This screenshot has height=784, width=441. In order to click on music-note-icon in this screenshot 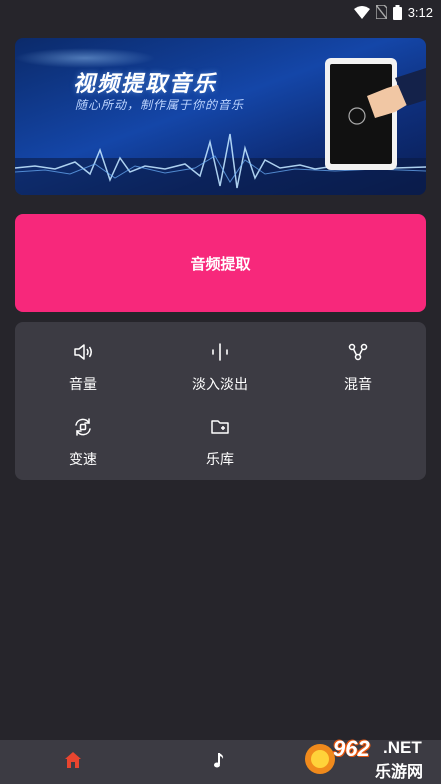, I will do `click(220, 762)`.